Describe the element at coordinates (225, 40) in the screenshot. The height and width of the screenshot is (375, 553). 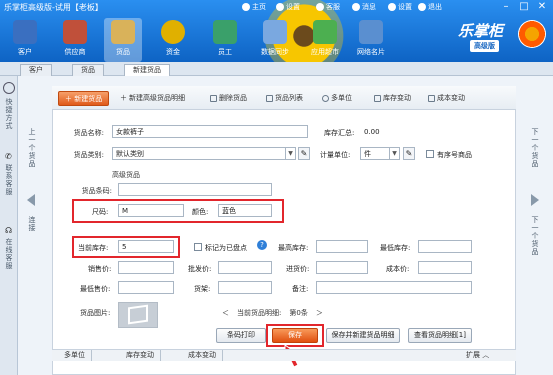
I see `tool-staff: 员工` at that location.